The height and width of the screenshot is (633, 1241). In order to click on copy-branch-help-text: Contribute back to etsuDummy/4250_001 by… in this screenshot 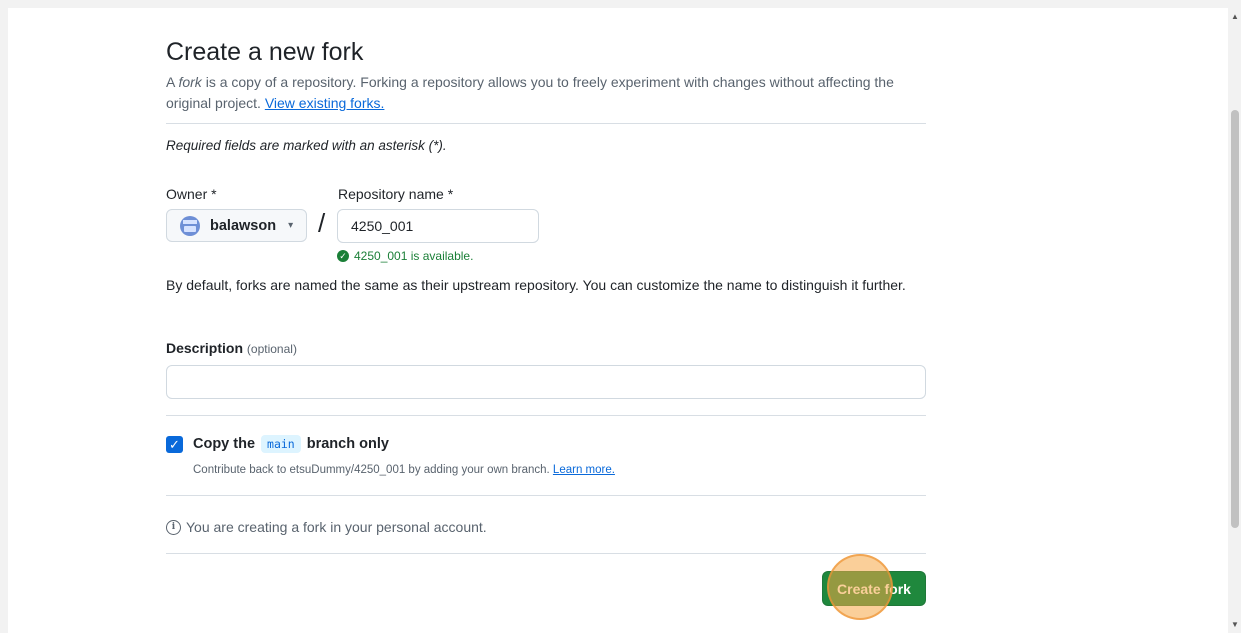, I will do `click(373, 470)`.